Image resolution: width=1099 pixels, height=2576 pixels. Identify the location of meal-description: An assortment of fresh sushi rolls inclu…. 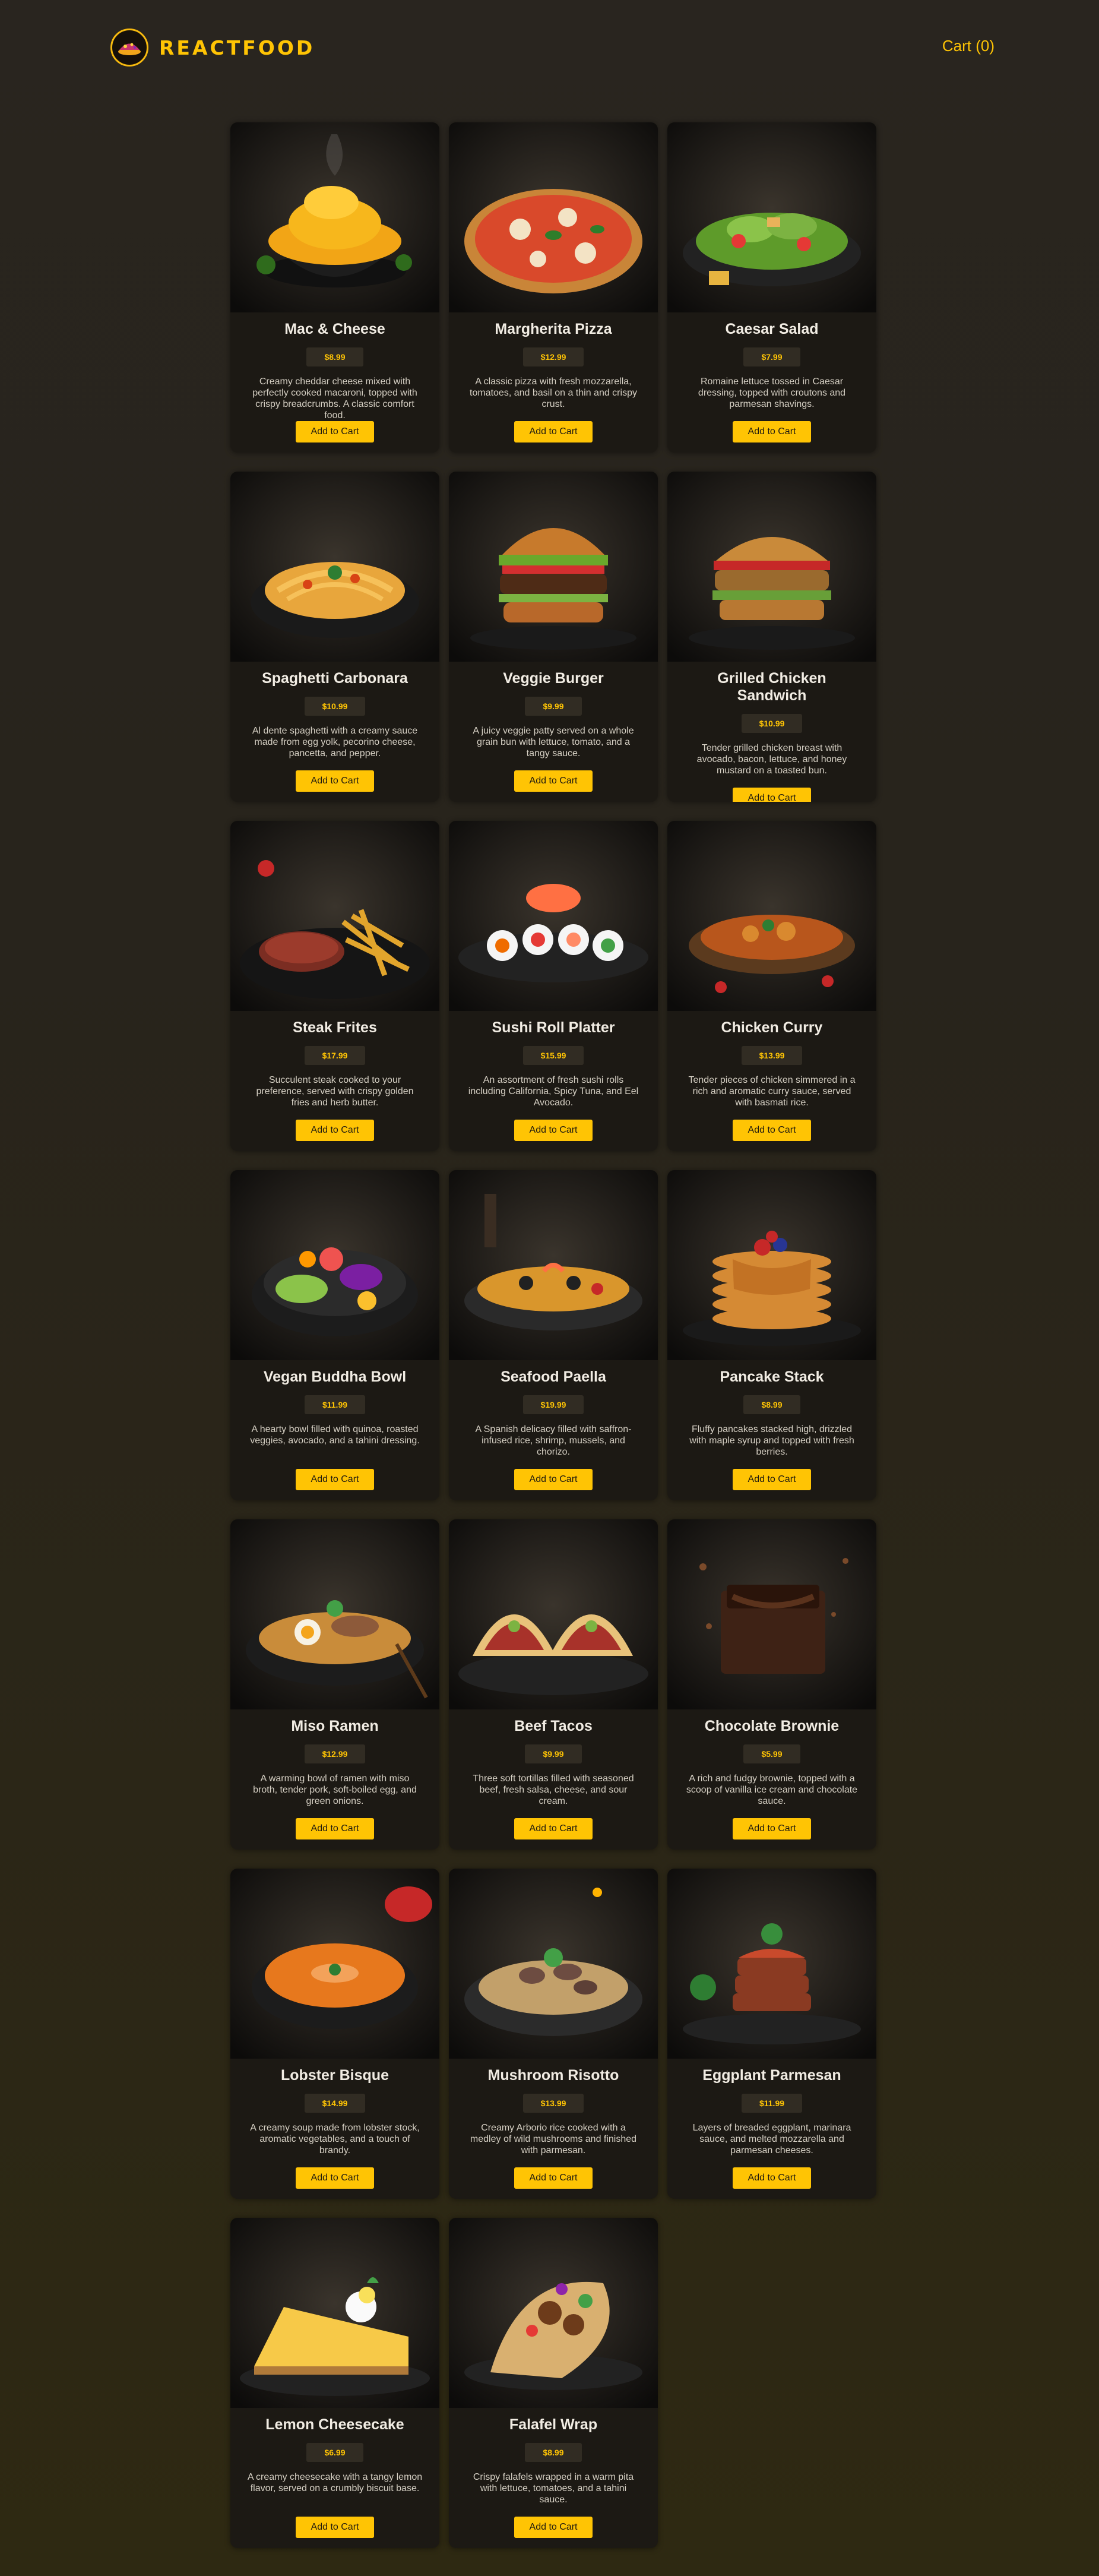
(553, 1091).